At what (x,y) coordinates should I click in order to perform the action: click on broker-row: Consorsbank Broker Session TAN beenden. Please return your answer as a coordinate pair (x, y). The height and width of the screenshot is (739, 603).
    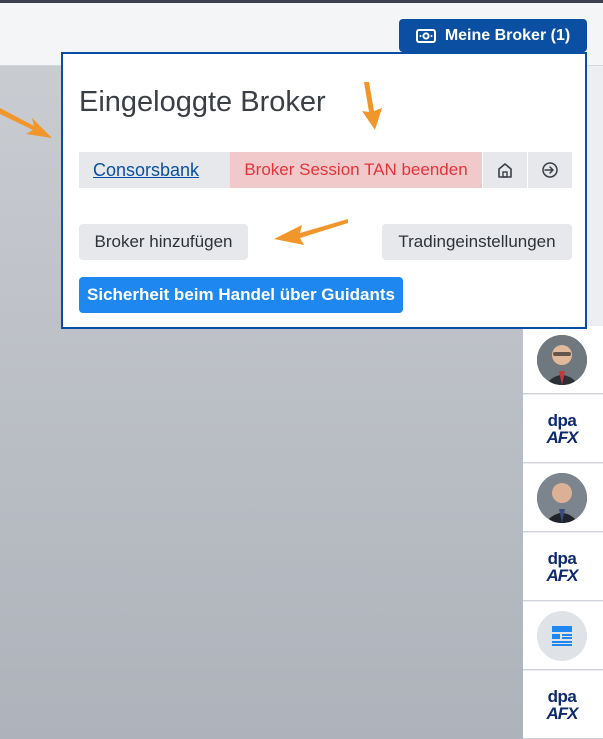
    Looking at the image, I should click on (325, 170).